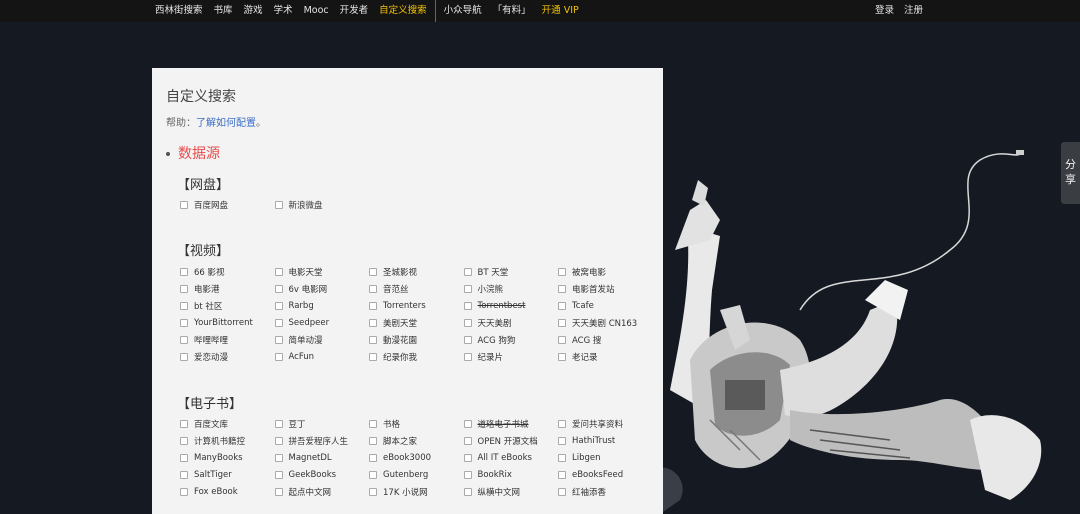 The width and height of the screenshot is (1080, 514). What do you see at coordinates (227, 491) in the screenshot?
I see `source-checkbox-item: Fox eBook` at bounding box center [227, 491].